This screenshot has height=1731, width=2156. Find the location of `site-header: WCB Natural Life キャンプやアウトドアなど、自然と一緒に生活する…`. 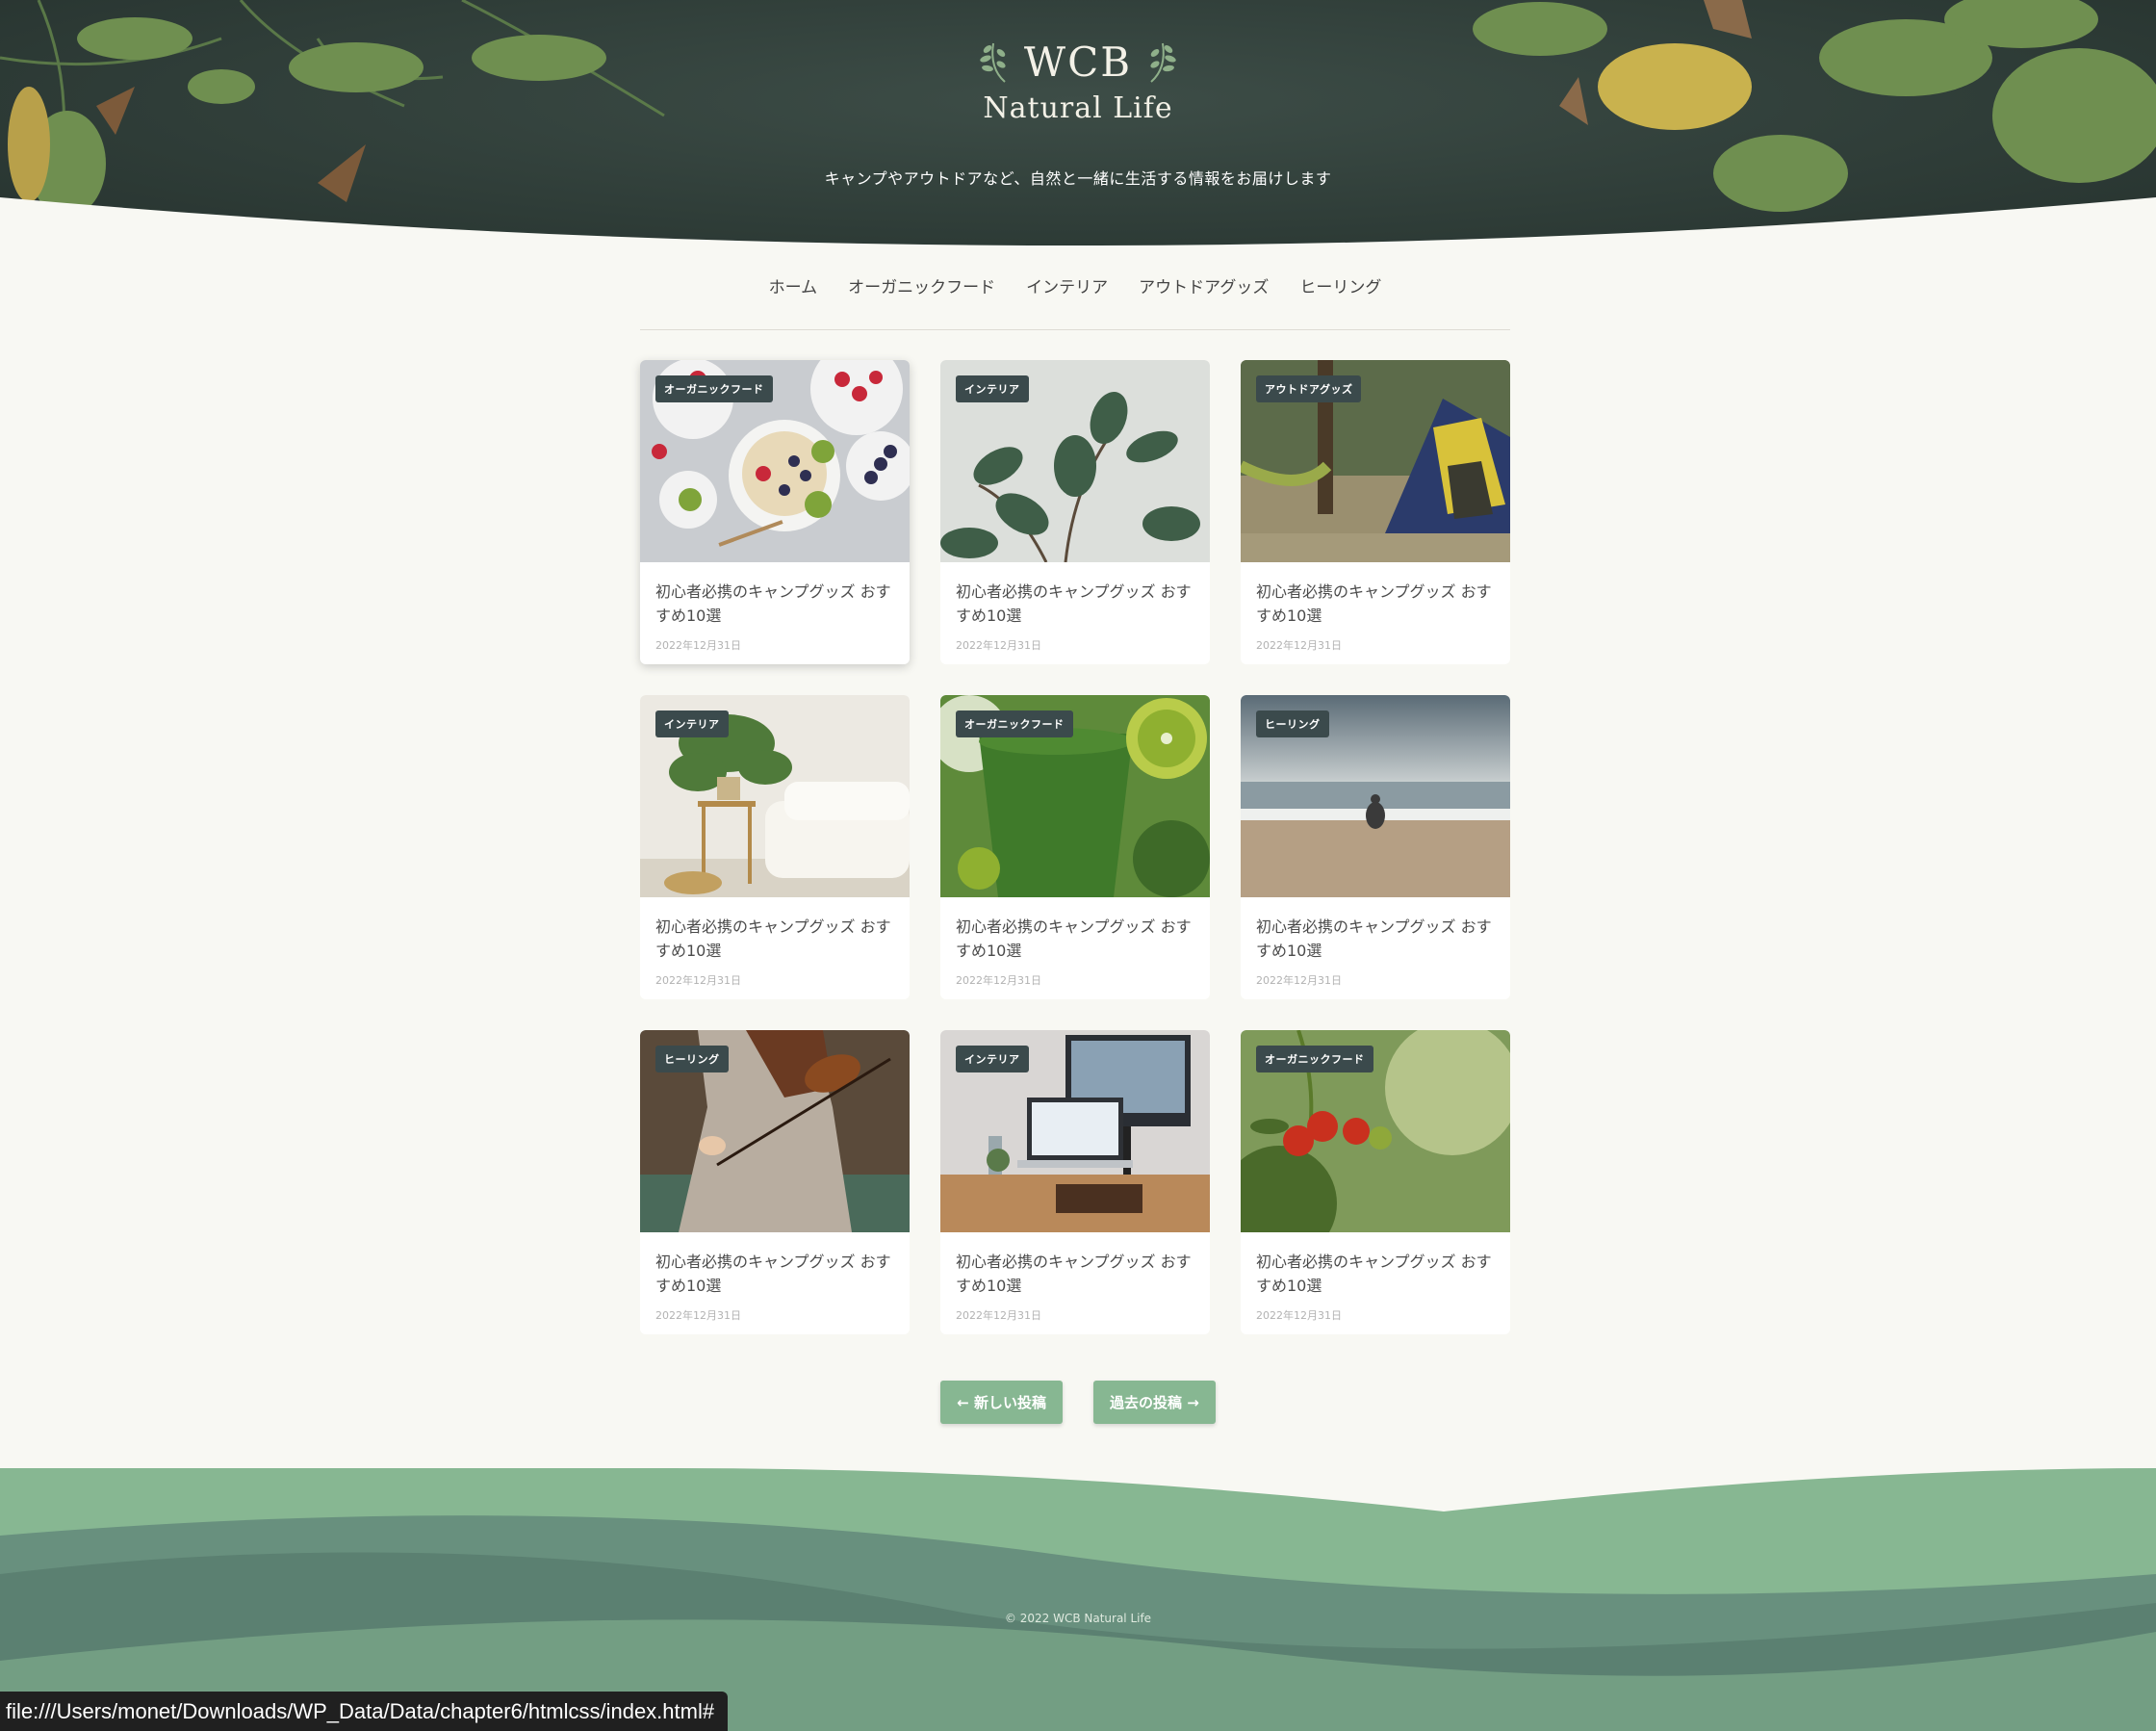

site-header: WCB Natural Life キャンプやアウトドアなど、自然と一緒に生活する… is located at coordinates (1078, 125).